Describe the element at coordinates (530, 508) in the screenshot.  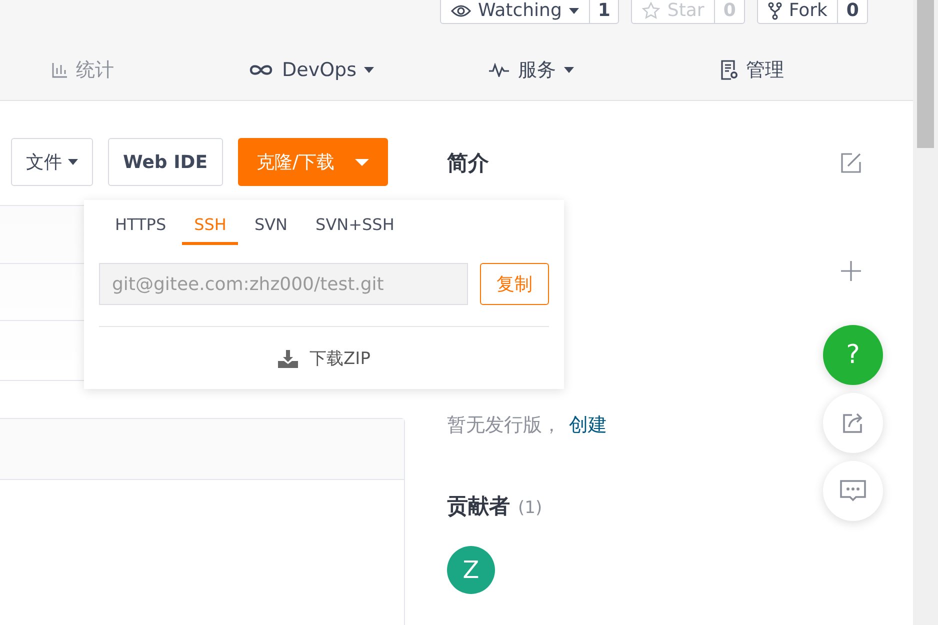
I see `contributors-count: (1)` at that location.